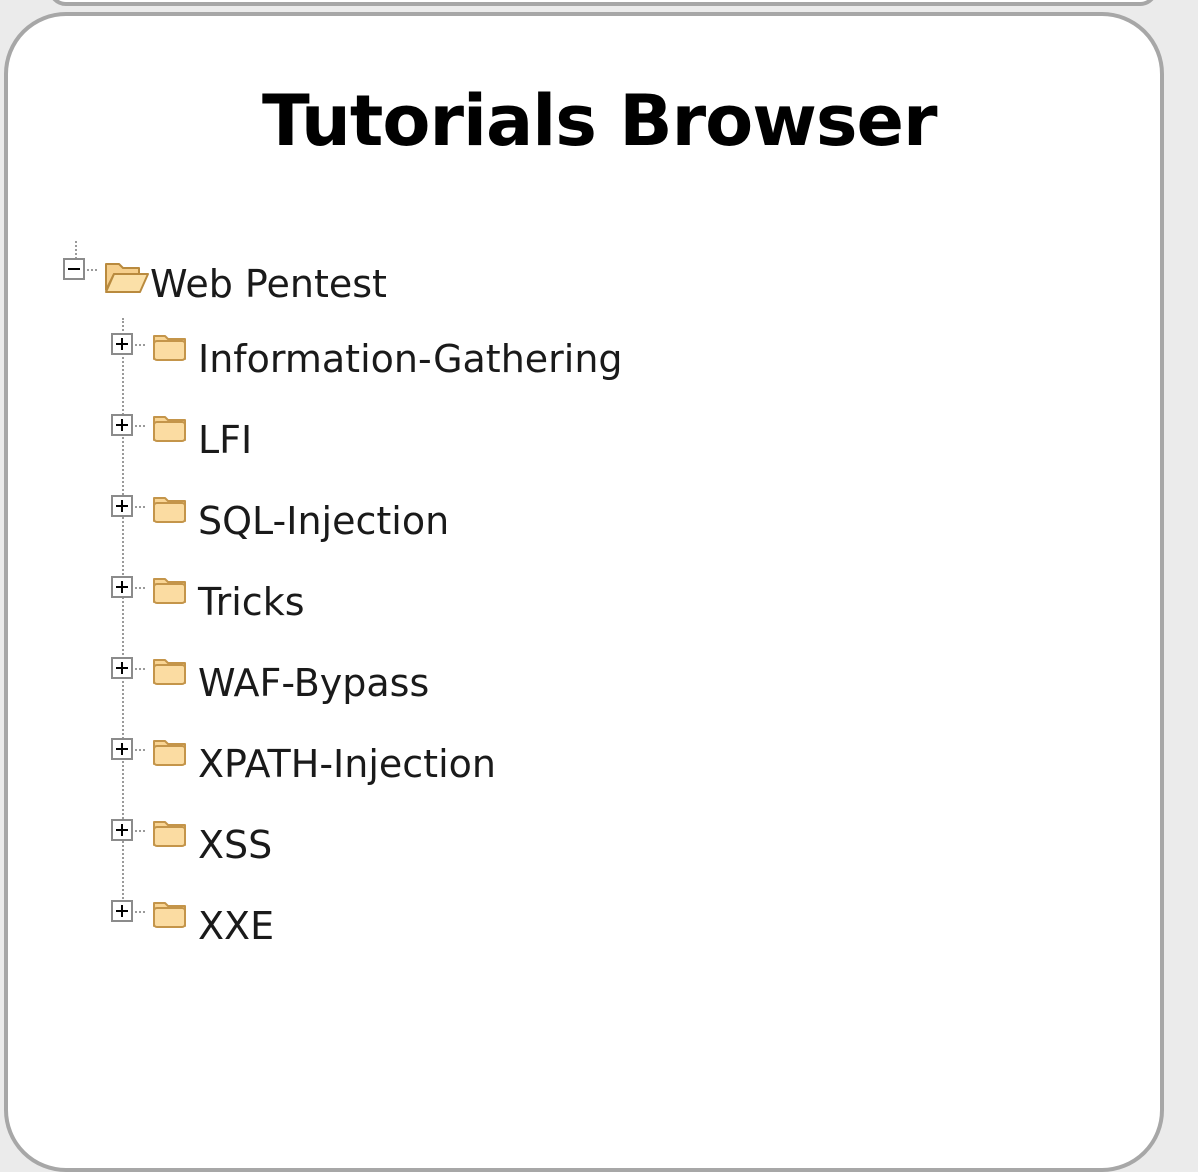  What do you see at coordinates (313, 683) in the screenshot?
I see `tree-item-label: WAF-Bypass` at bounding box center [313, 683].